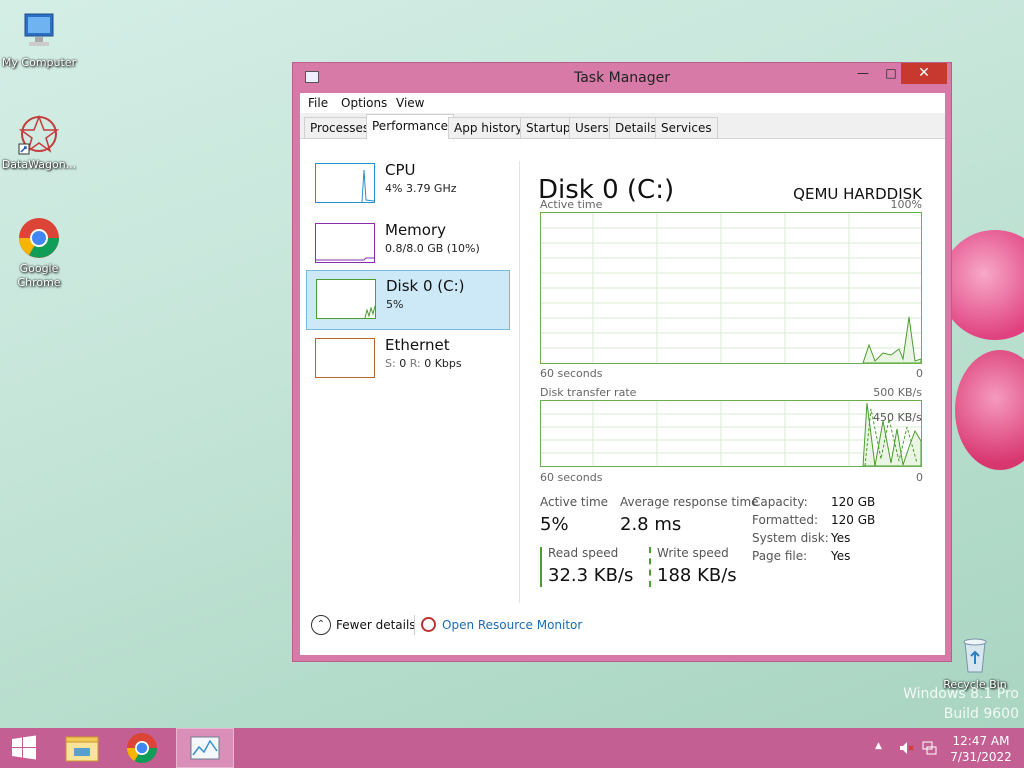 Image resolution: width=1024 pixels, height=768 pixels. What do you see at coordinates (428, 624) in the screenshot?
I see `resource-monitor-icon` at bounding box center [428, 624].